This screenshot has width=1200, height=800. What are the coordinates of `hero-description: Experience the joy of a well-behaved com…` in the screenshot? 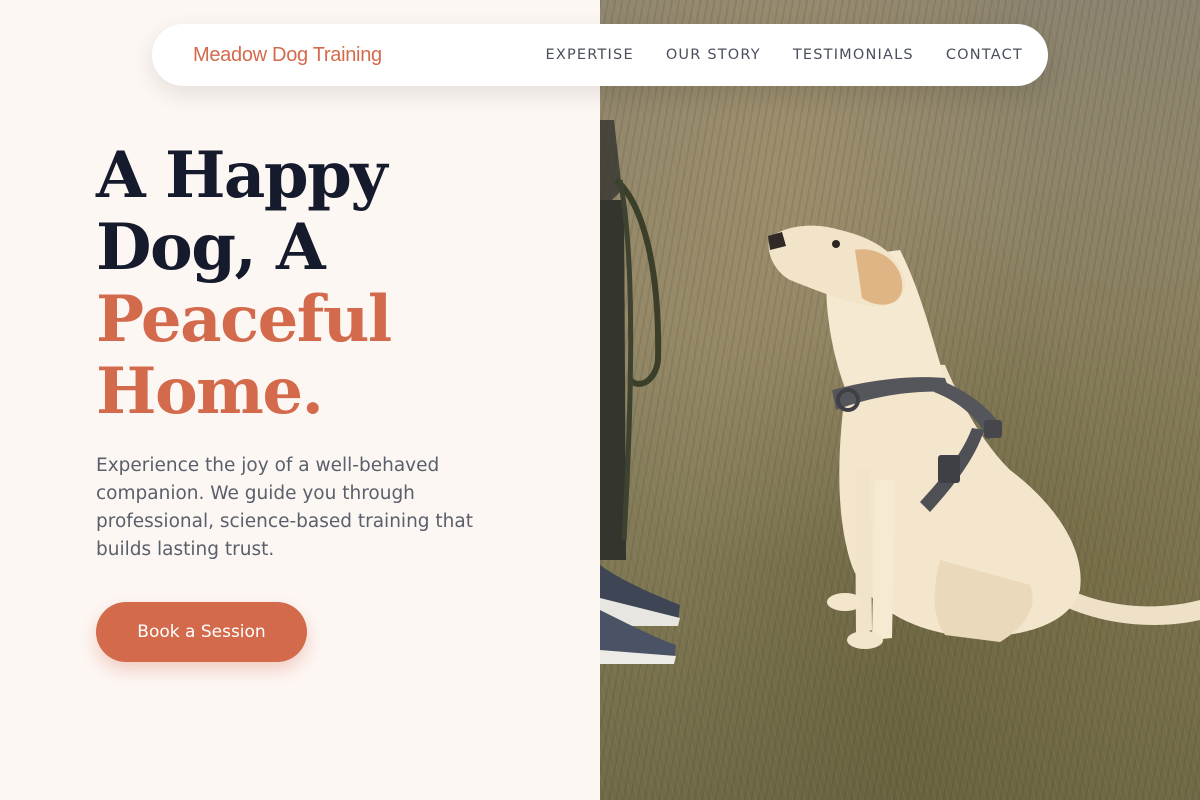 It's located at (284, 507).